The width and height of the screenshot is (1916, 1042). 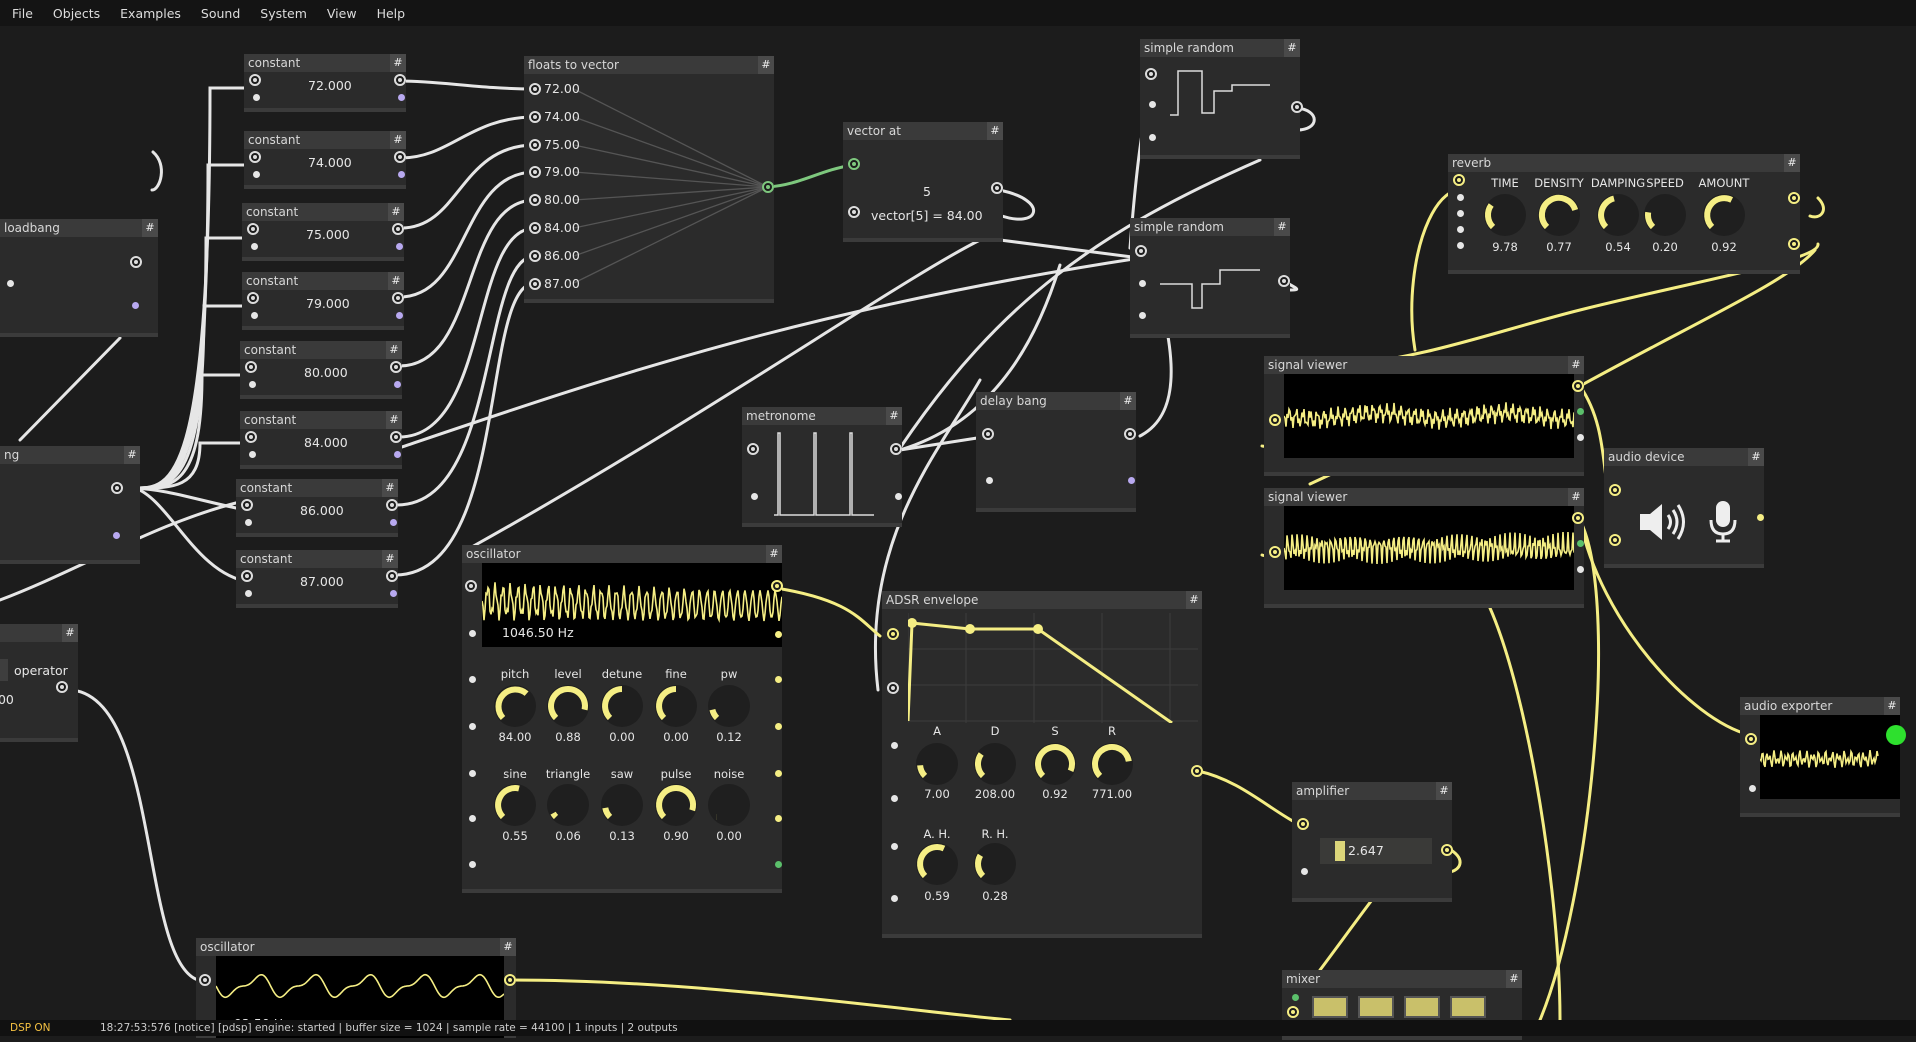 I want to click on index-inlet-port, so click(x=854, y=212).